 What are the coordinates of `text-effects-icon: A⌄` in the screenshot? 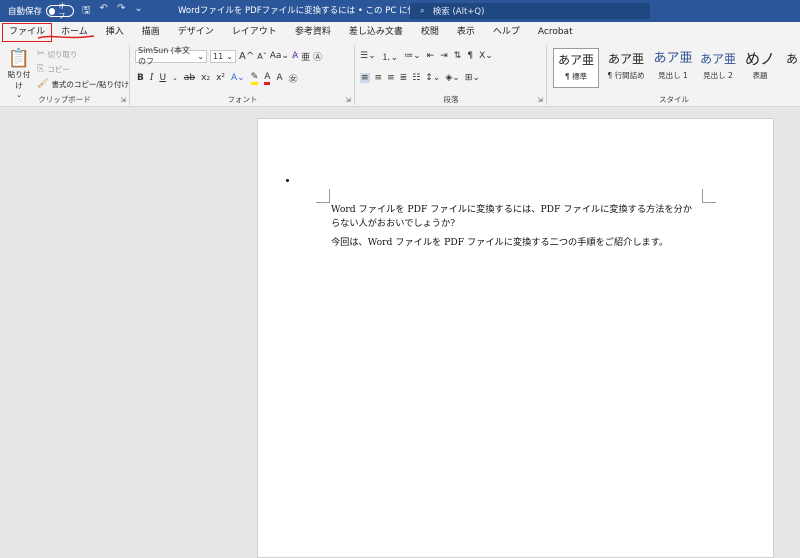 It's located at (238, 78).